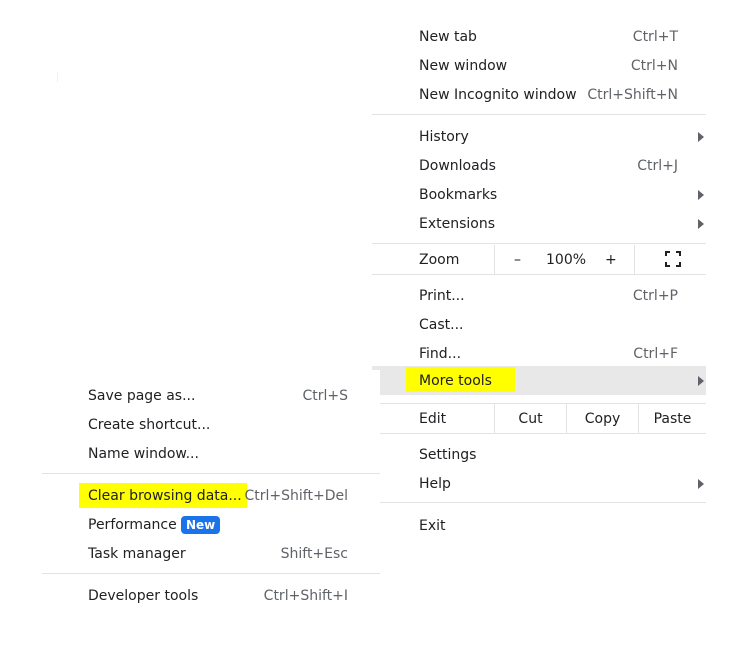 This screenshot has width=734, height=648. I want to click on menu-item-find: Find... Ctrl+F, so click(539, 353).